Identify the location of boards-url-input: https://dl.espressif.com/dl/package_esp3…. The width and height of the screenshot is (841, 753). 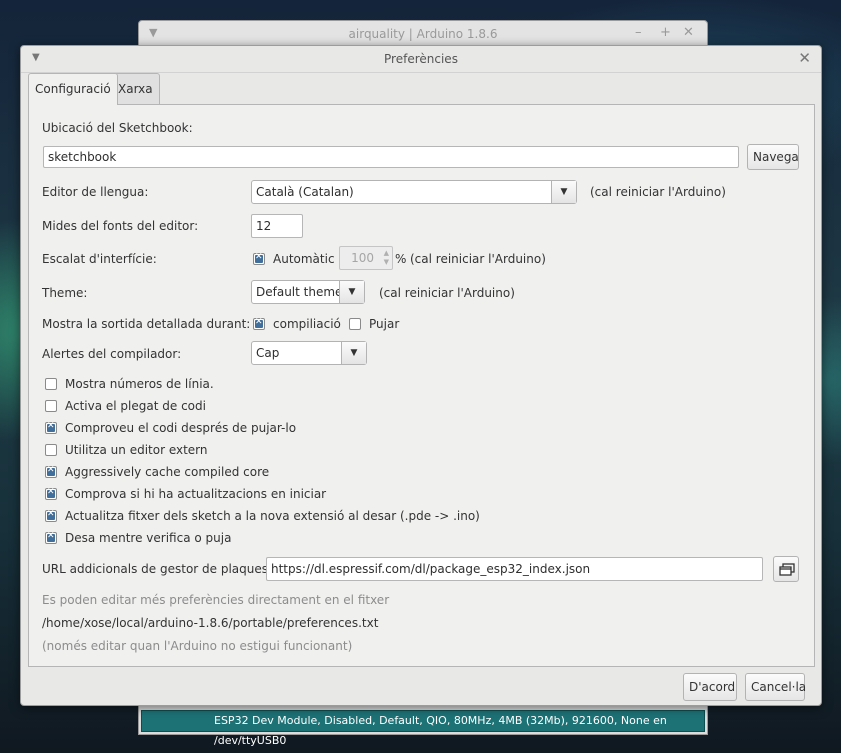
(514, 569).